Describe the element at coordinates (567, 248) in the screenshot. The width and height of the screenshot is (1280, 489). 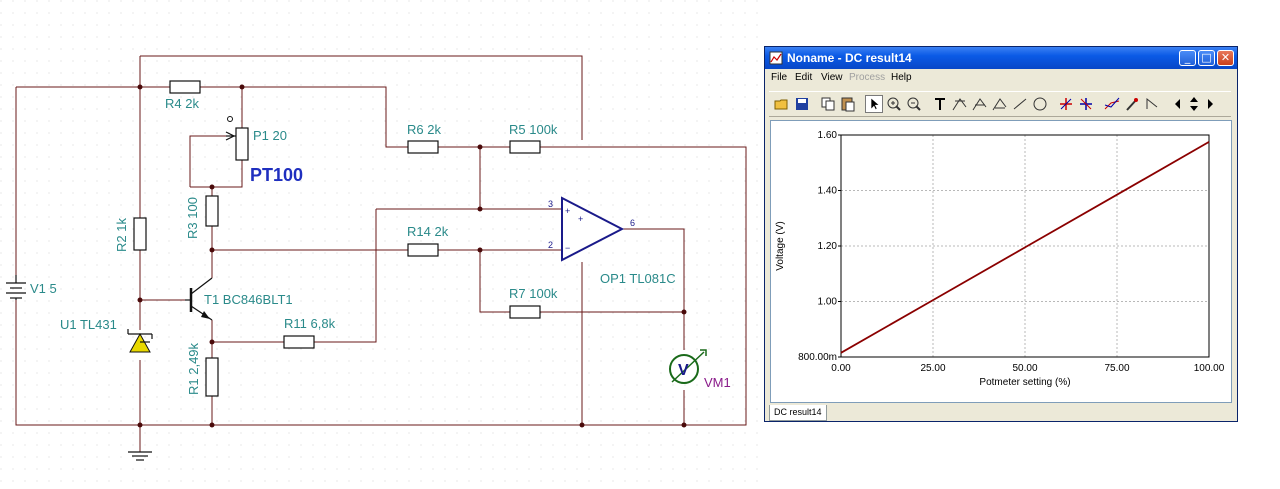
I see `opamp-minus-label: −` at that location.